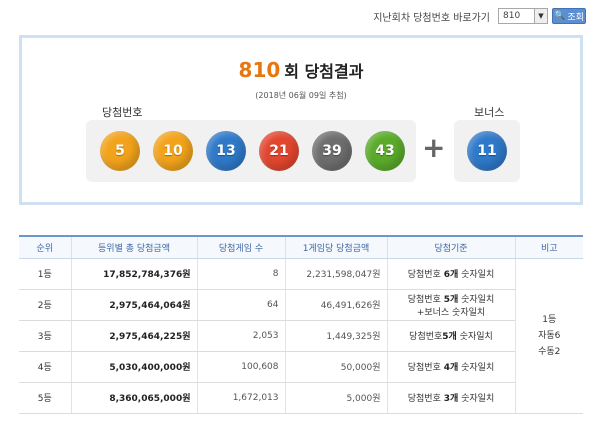  I want to click on per-game-cell: 50,000원, so click(335, 367).